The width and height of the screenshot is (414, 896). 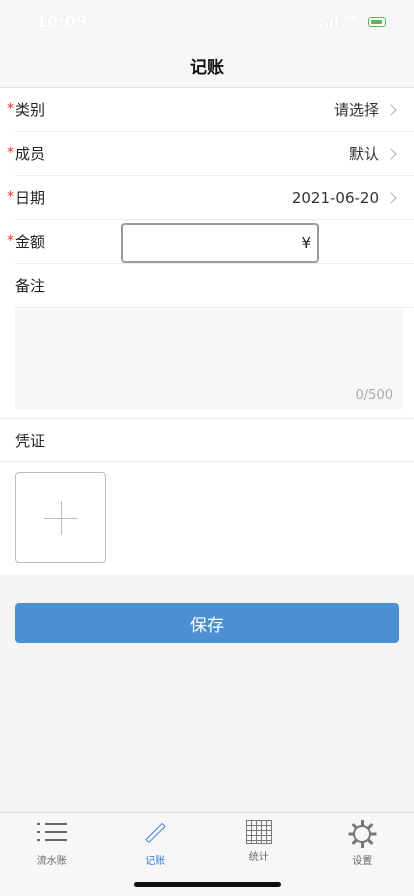 What do you see at coordinates (155, 834) in the screenshot?
I see `pencil-icon` at bounding box center [155, 834].